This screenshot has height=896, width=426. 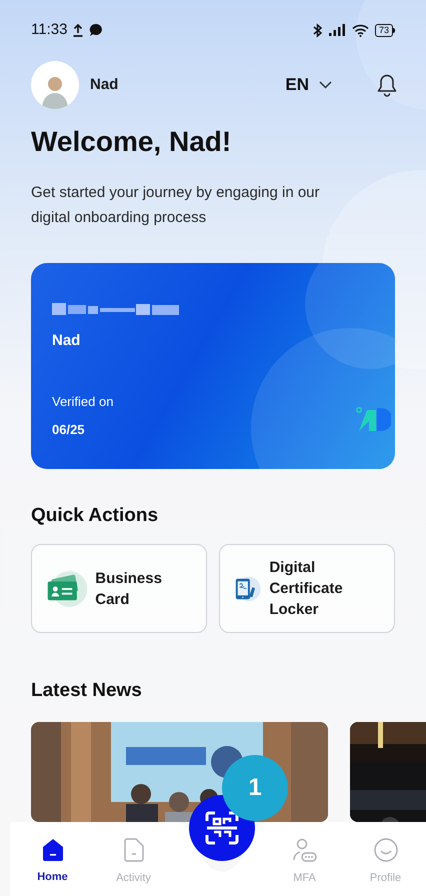 I want to click on bell-icon, so click(x=387, y=85).